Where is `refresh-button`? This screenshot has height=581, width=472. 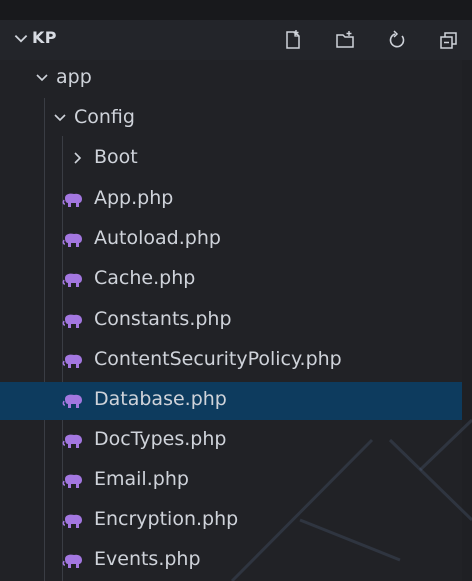
refresh-button is located at coordinates (397, 40).